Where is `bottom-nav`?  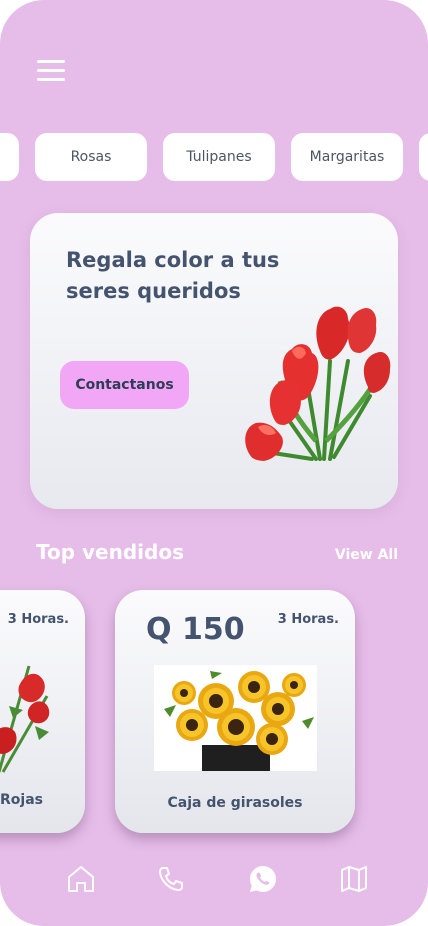 bottom-nav is located at coordinates (214, 880).